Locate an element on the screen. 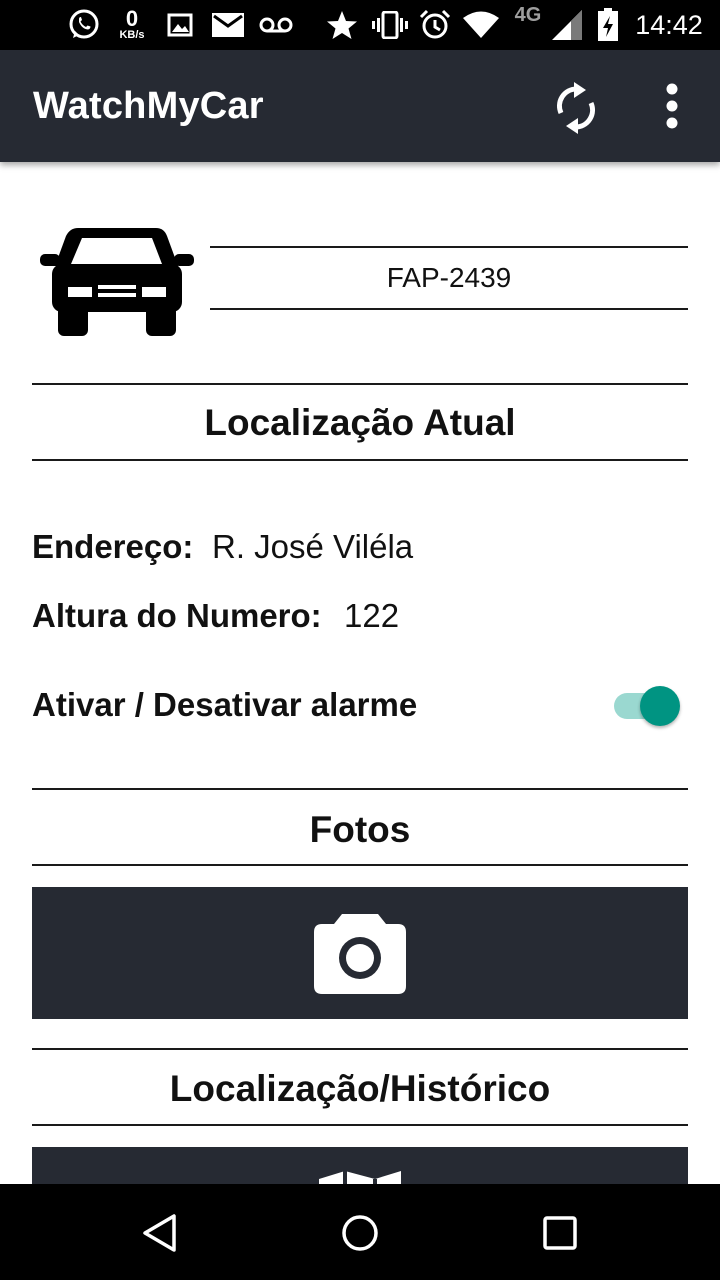 The image size is (720, 1280). map-icon is located at coordinates (360, 1177).